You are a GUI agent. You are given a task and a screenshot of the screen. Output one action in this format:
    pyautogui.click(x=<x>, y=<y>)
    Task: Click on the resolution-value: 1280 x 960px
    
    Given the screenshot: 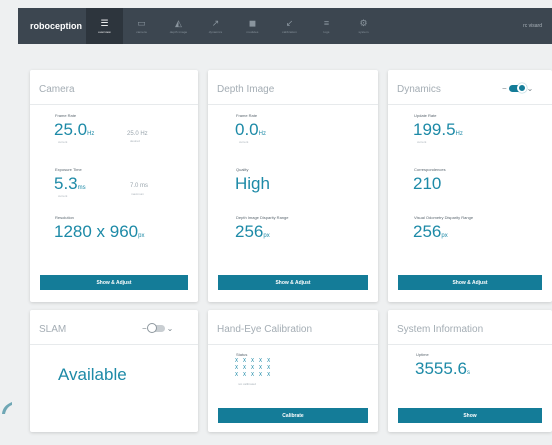 What is the action you would take?
    pyautogui.click(x=99, y=231)
    